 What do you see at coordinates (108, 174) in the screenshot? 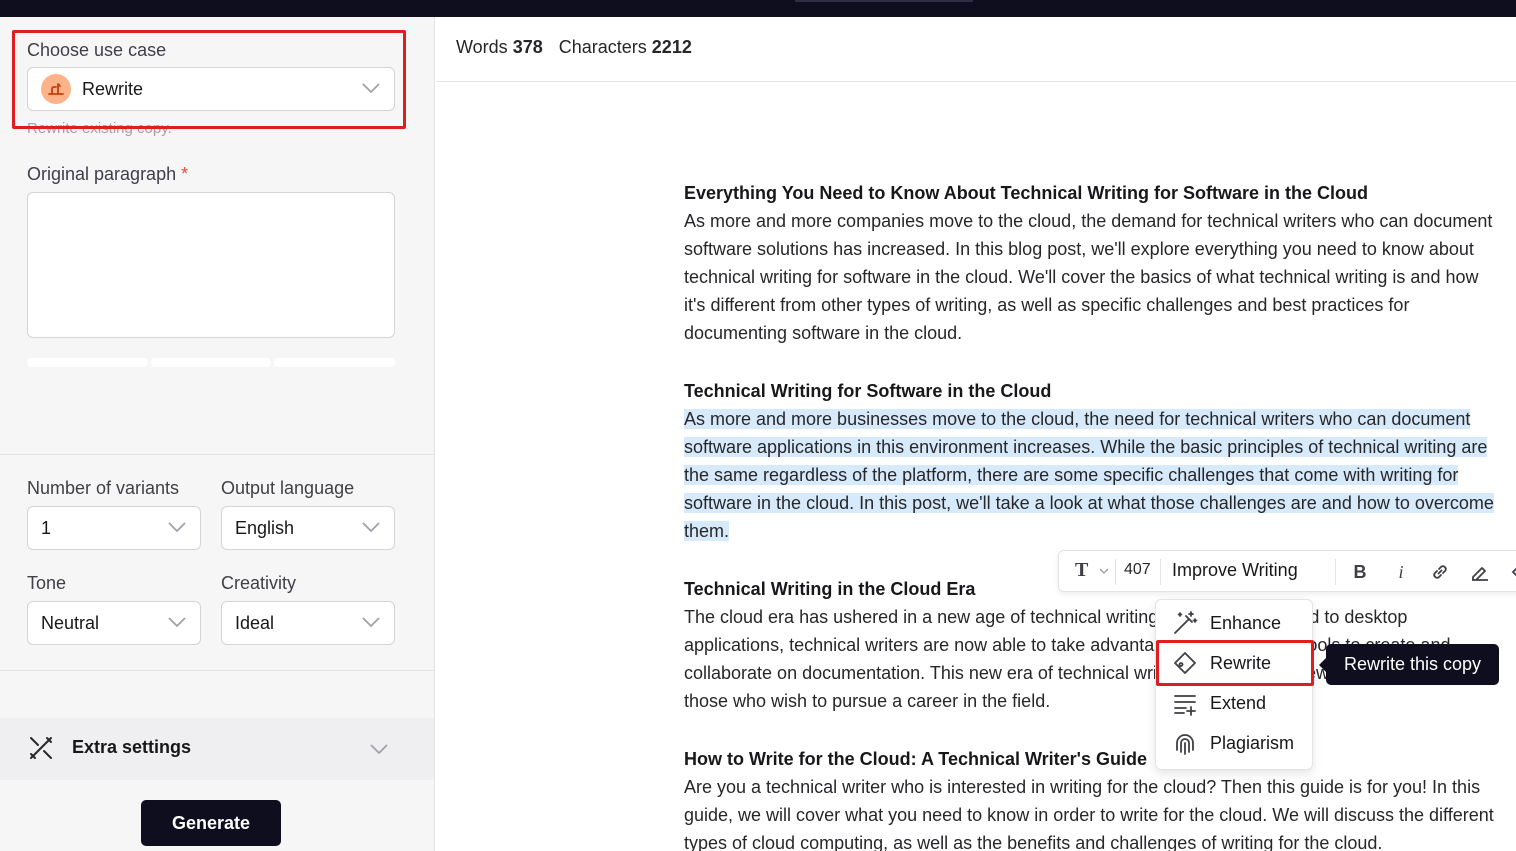
I see `original-paragraph-label: Original paragraph *` at bounding box center [108, 174].